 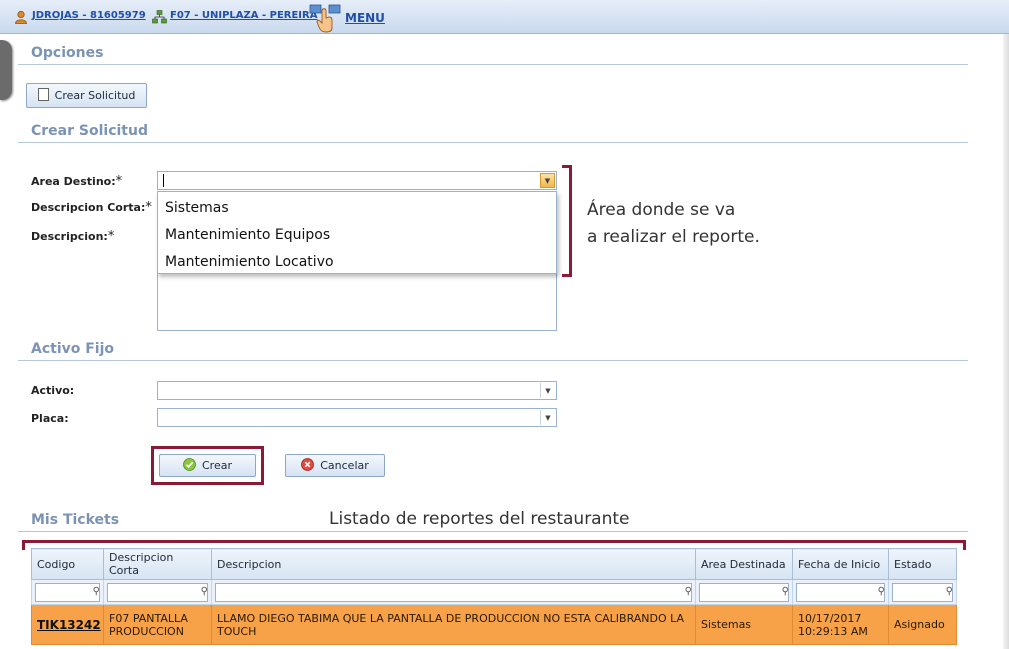 What do you see at coordinates (344, 465) in the screenshot?
I see `cancelar-label: Cancelar` at bounding box center [344, 465].